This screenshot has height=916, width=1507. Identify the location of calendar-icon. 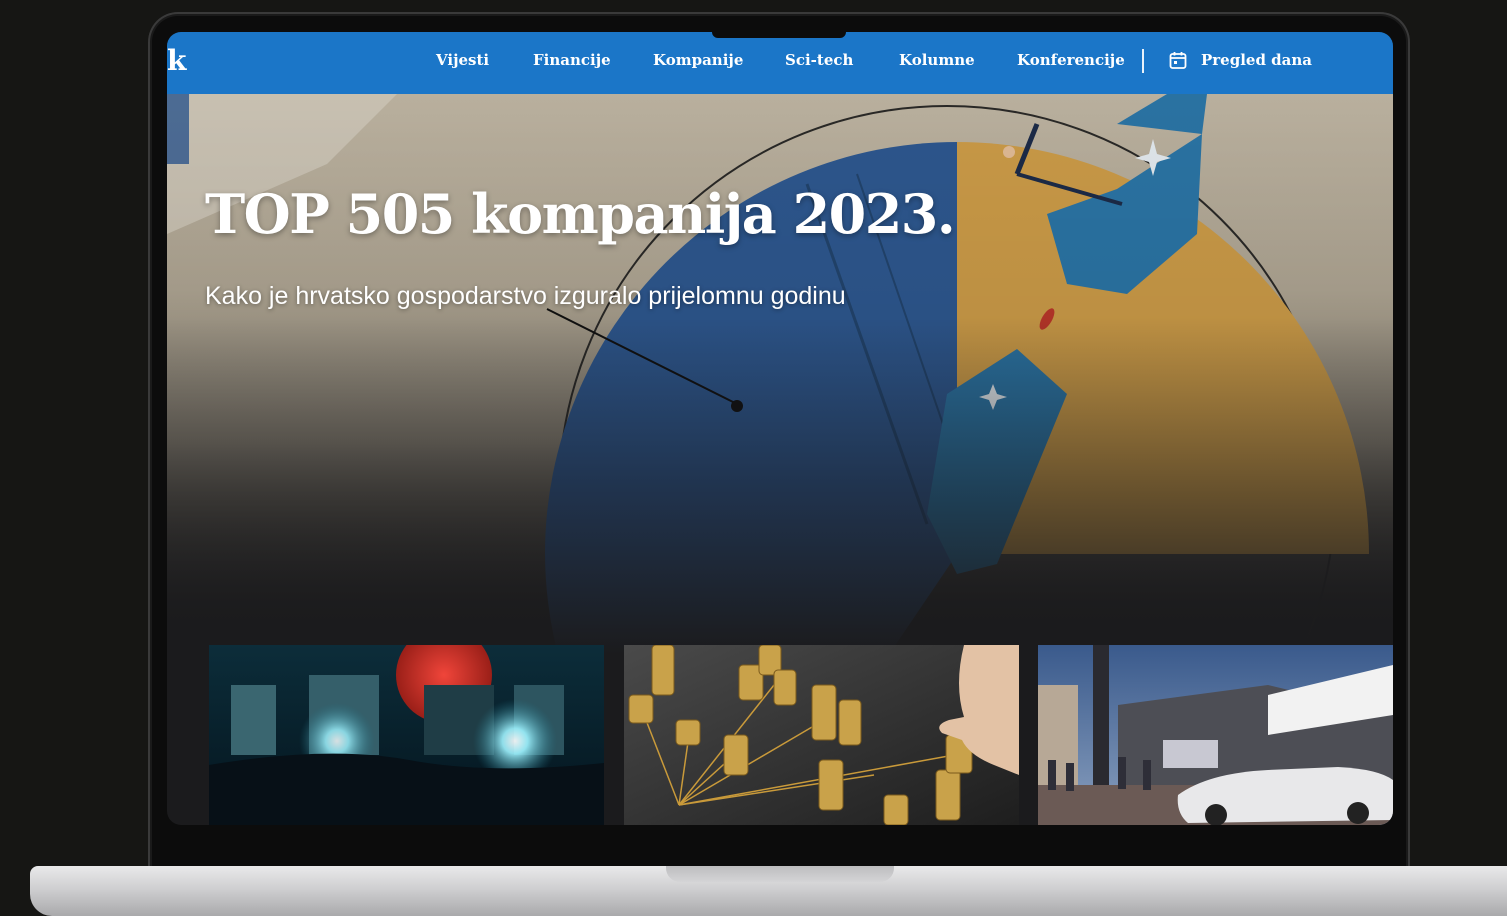
(1178, 60).